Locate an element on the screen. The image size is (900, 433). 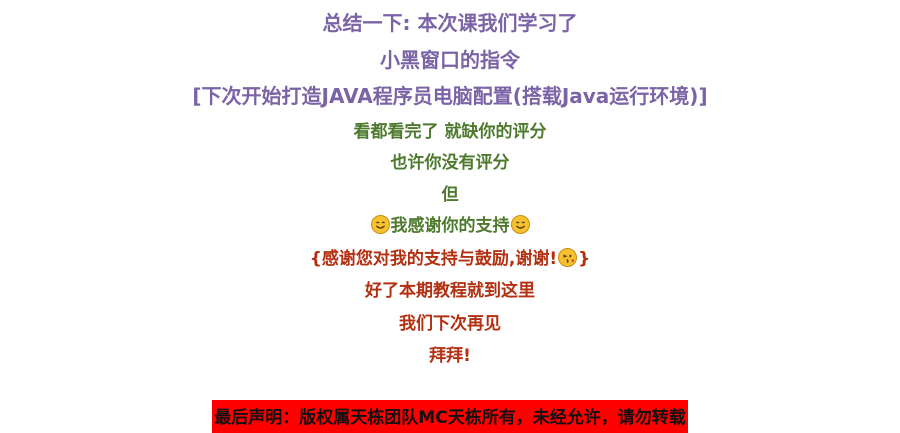
rating-line-2: 也许你没有评分 is located at coordinates (450, 163).